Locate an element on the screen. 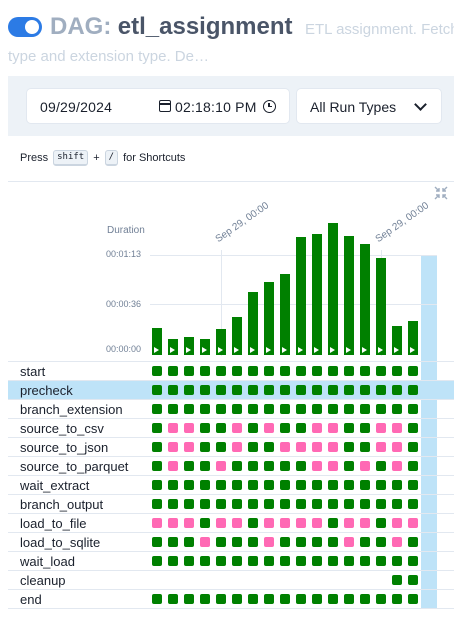 The width and height of the screenshot is (454, 621). task-name: precheck is located at coordinates (46, 390).